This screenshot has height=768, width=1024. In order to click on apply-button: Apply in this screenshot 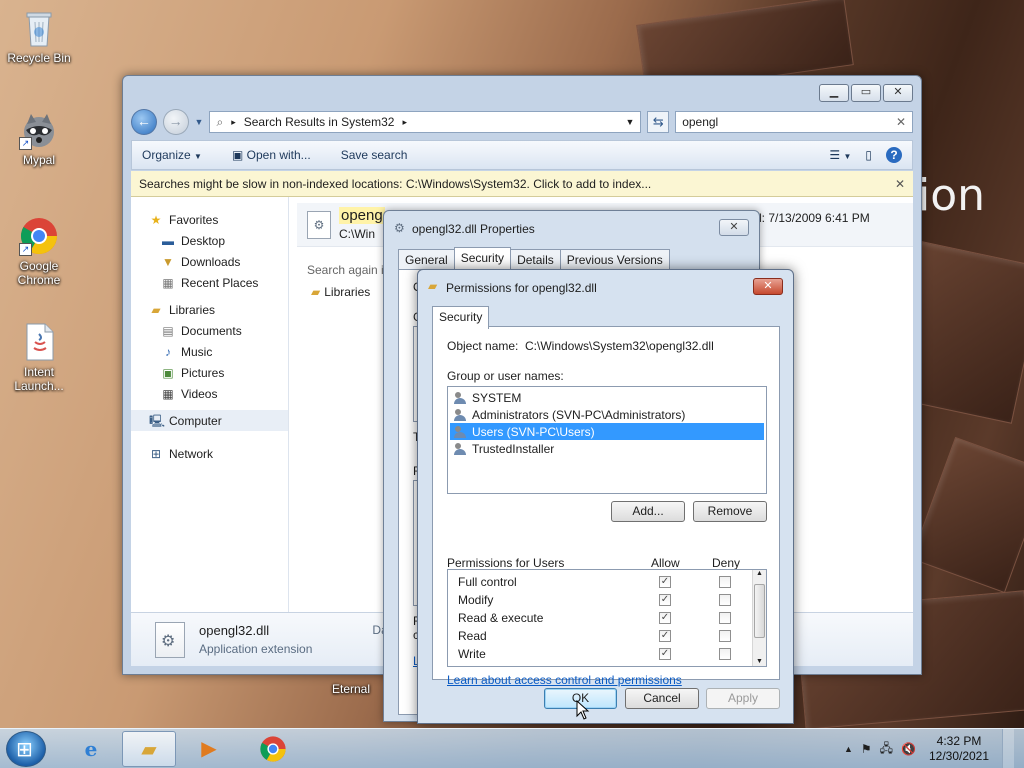, I will do `click(743, 698)`.